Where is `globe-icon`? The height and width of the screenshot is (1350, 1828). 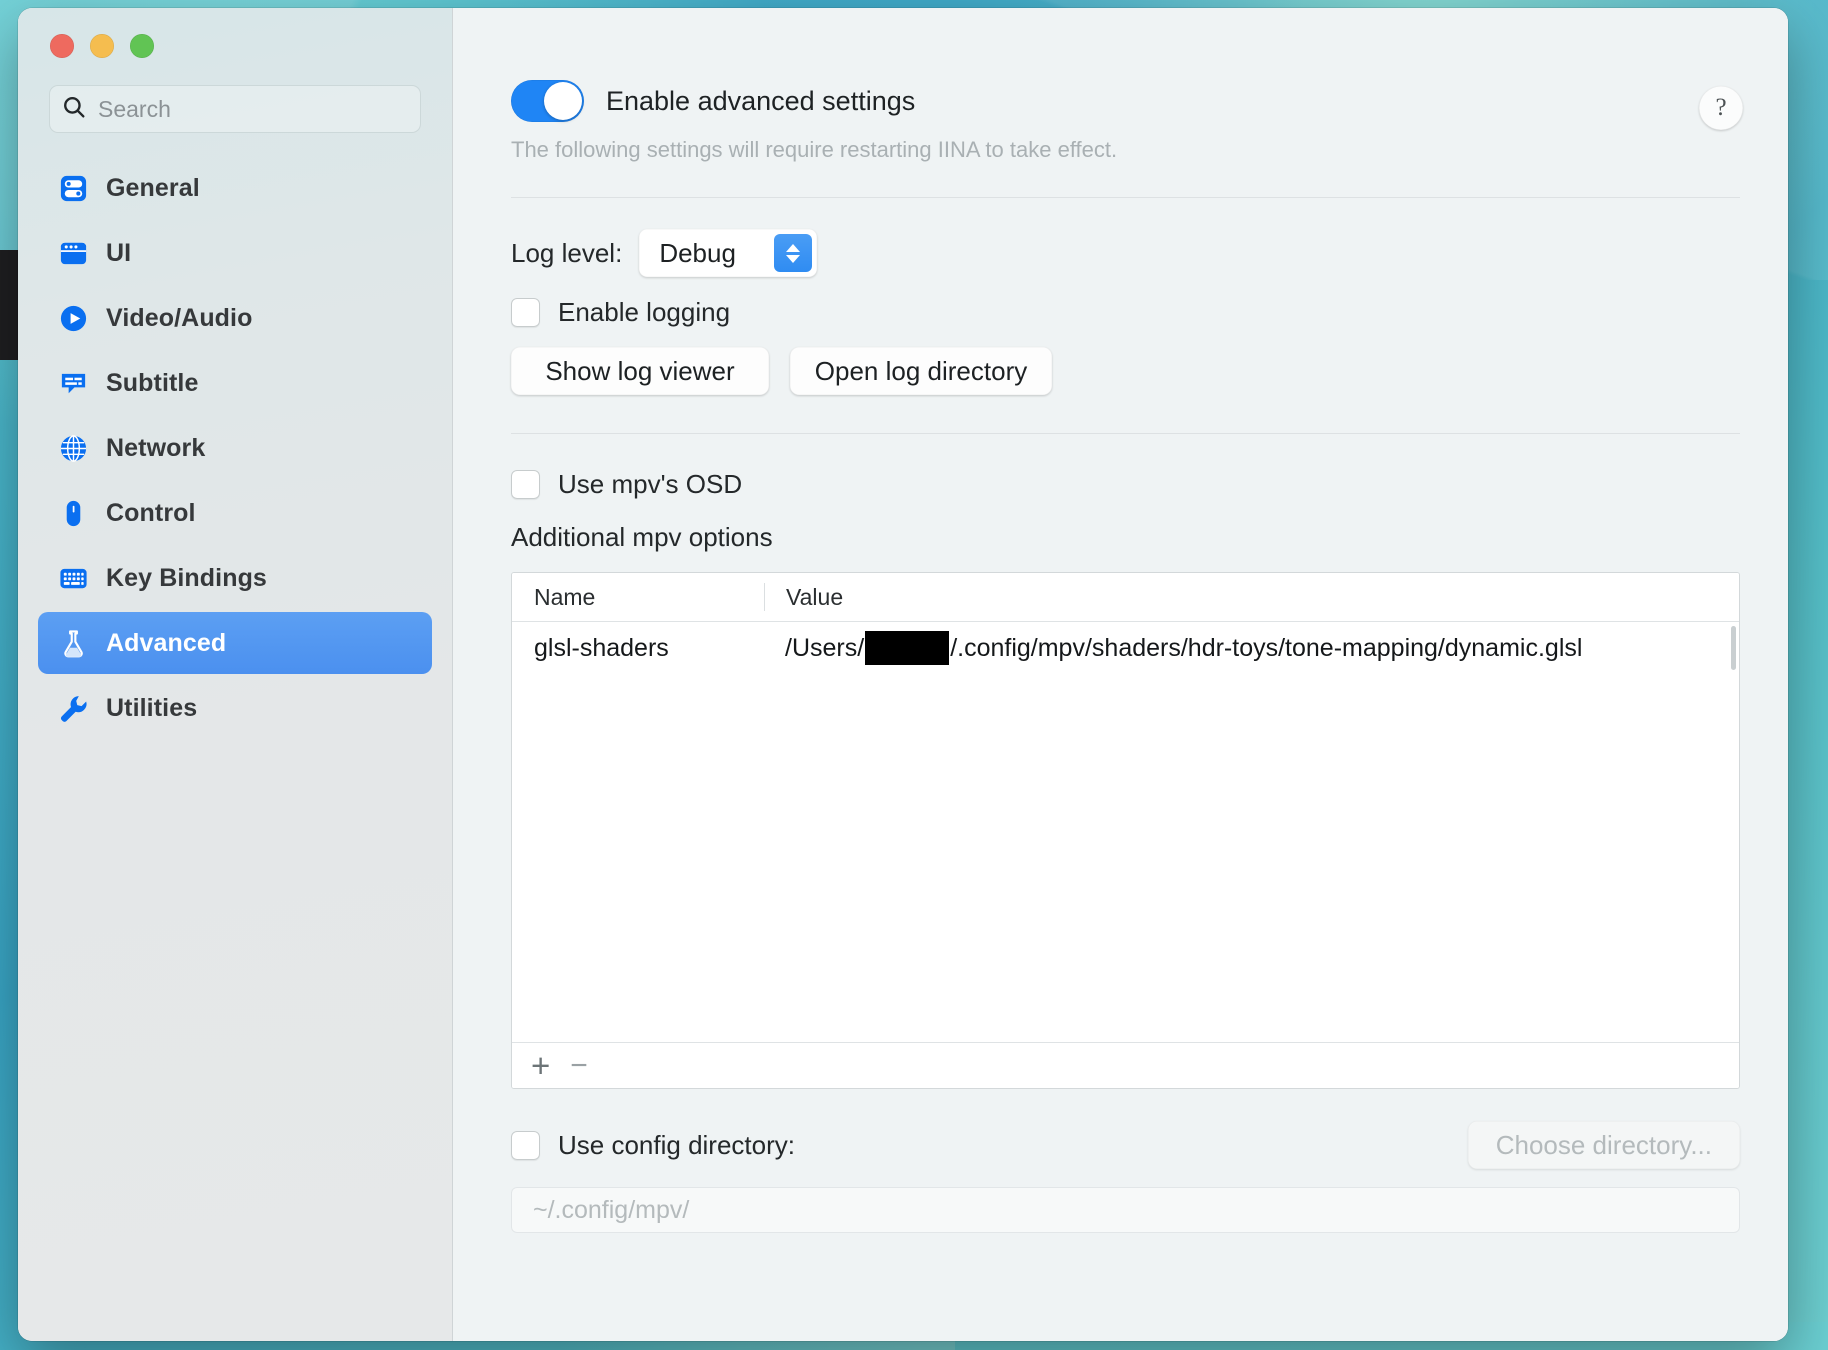 globe-icon is located at coordinates (73, 448).